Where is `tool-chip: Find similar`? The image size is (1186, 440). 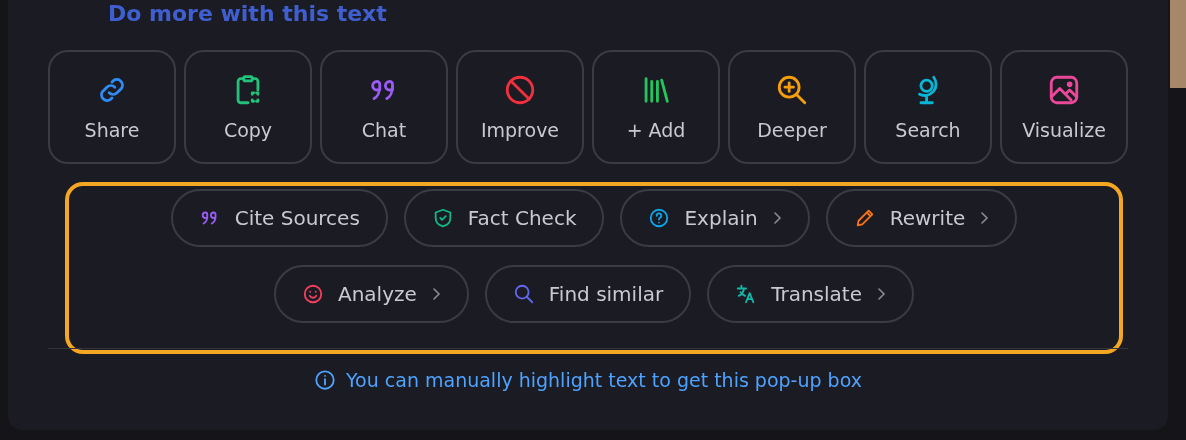
tool-chip: Find similar is located at coordinates (588, 294).